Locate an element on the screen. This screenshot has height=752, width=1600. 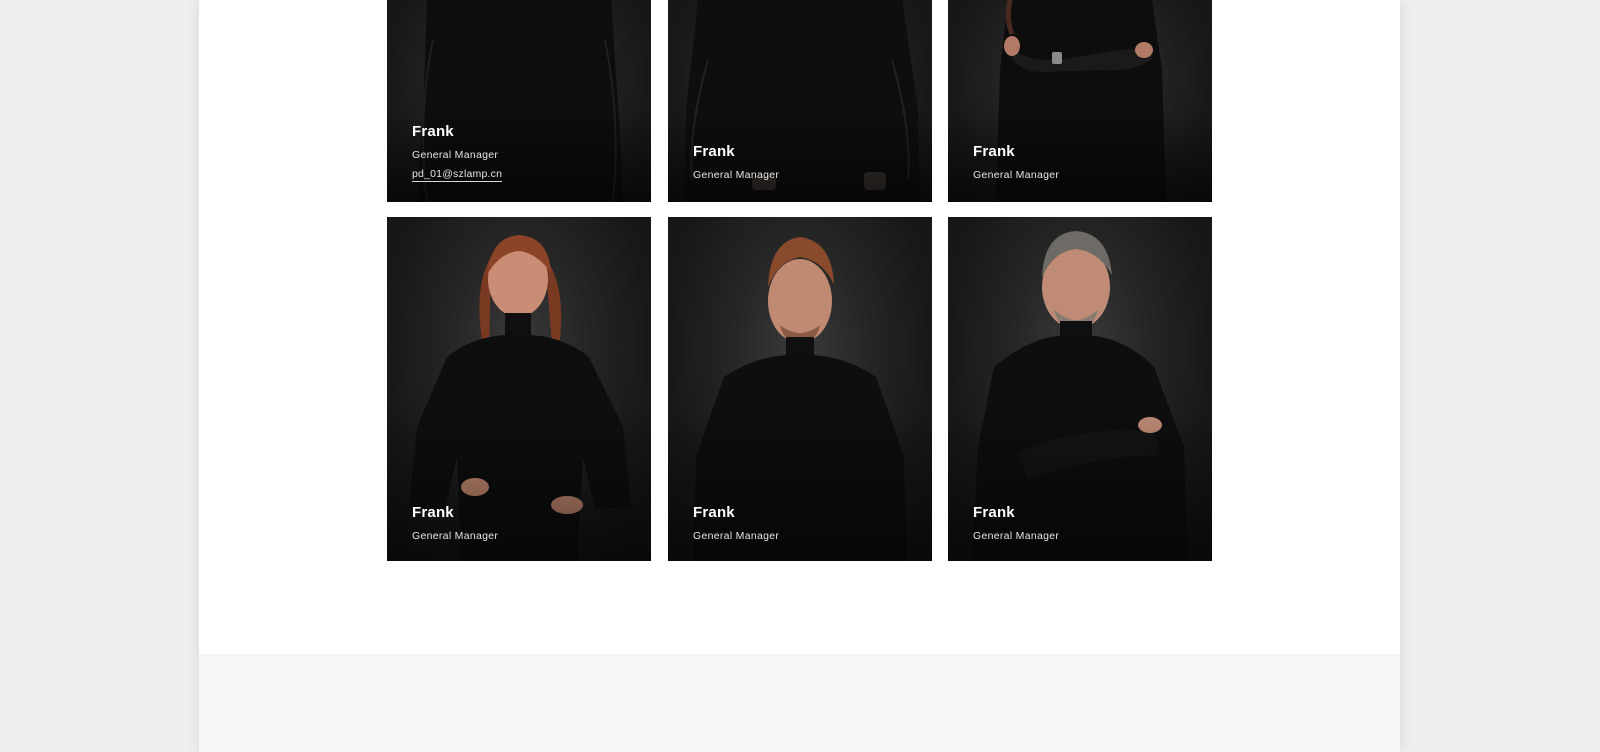
footer-section is located at coordinates (799, 703).